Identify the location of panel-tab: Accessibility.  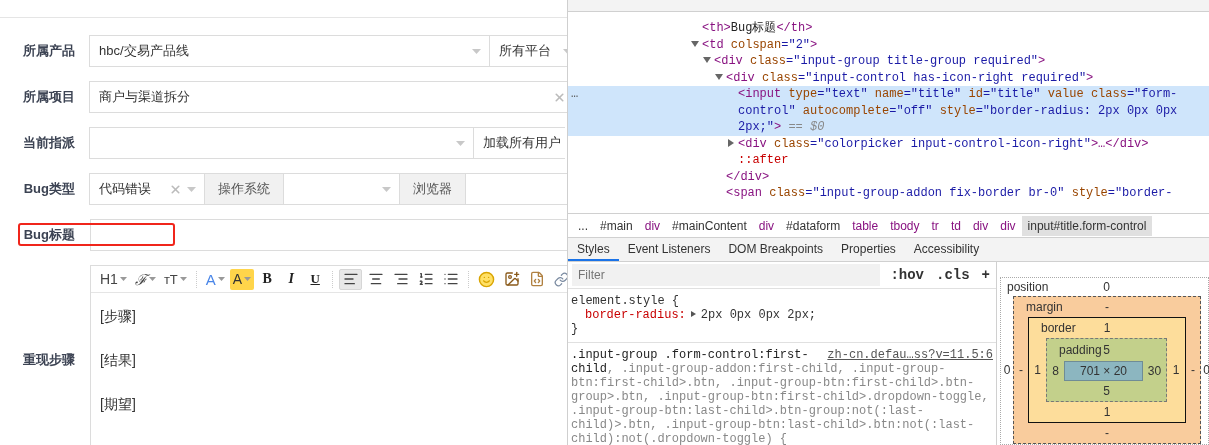
(946, 249).